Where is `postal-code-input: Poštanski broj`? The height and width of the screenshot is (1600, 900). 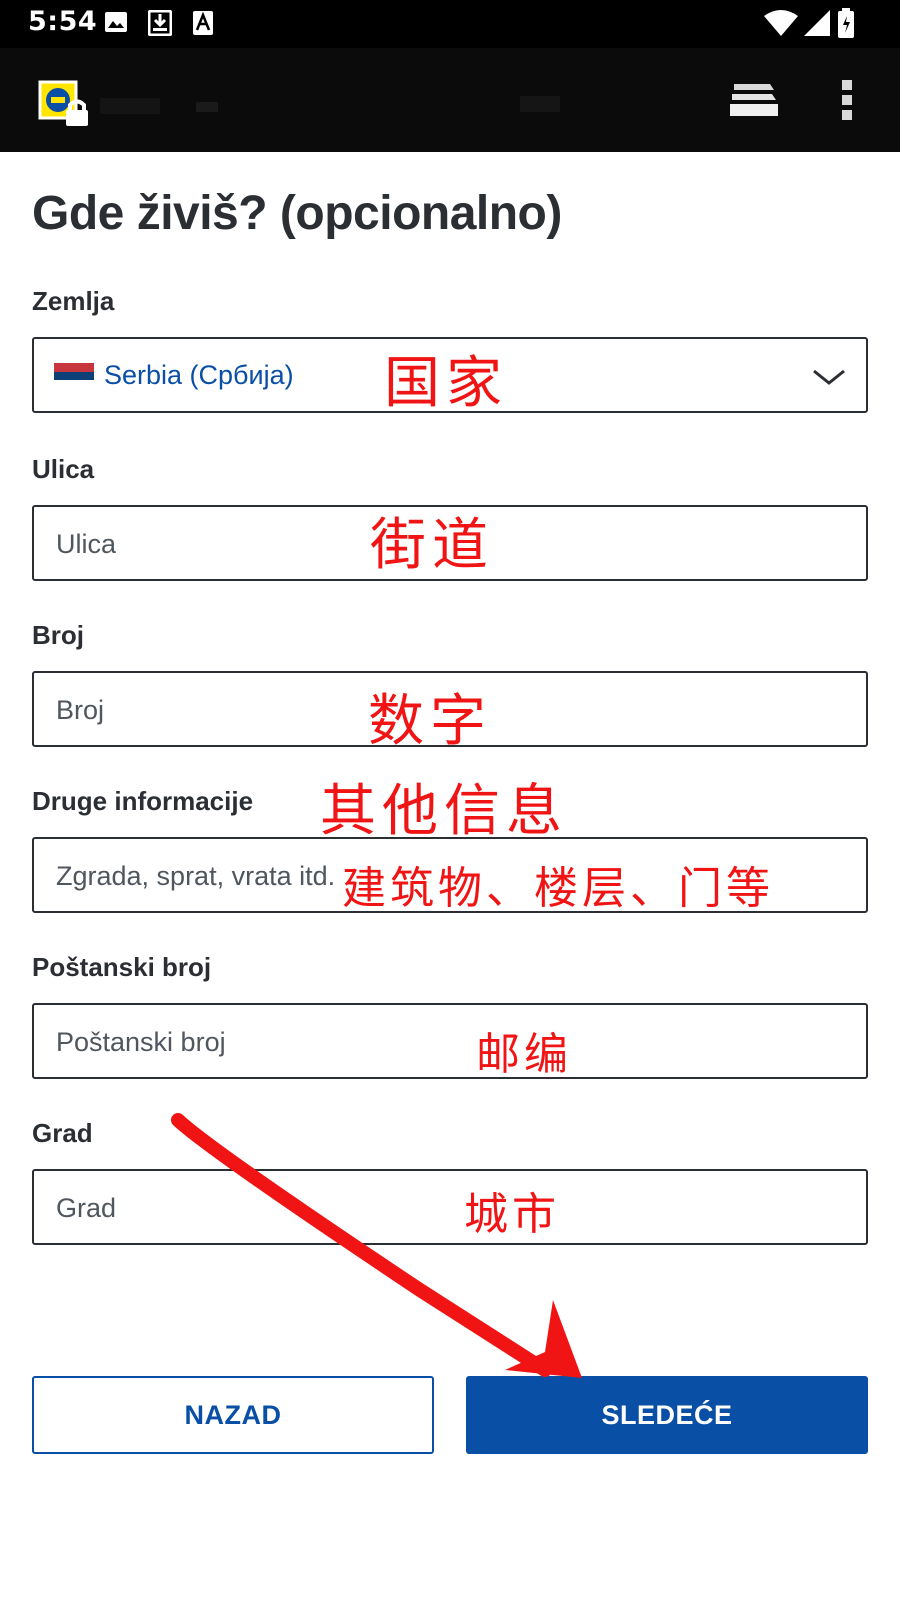
postal-code-input: Poštanski broj is located at coordinates (450, 1041).